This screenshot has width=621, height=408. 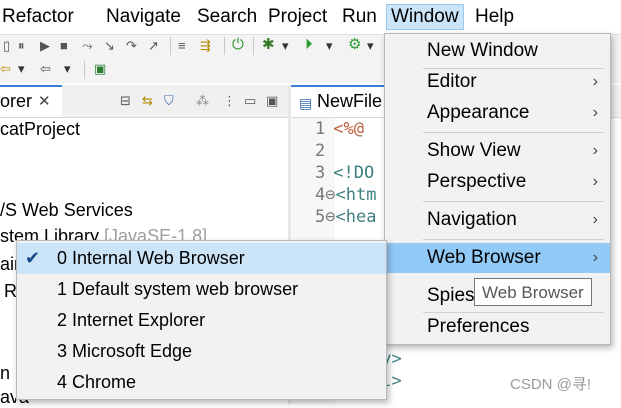 I want to click on menu-project: Project, so click(x=297, y=17).